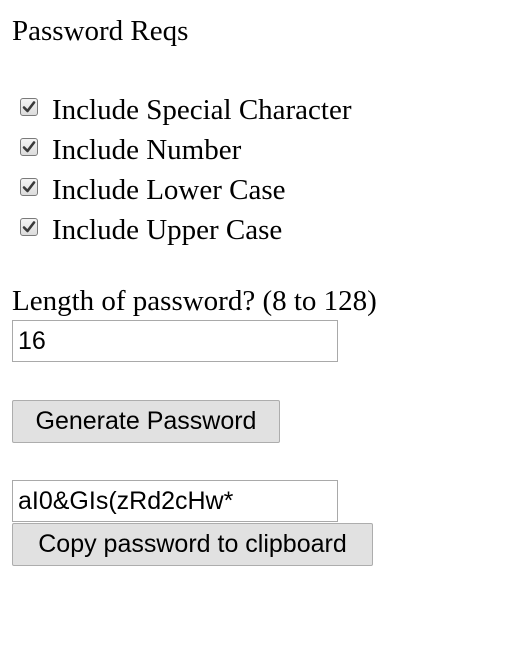 The width and height of the screenshot is (514, 657). Describe the element at coordinates (202, 110) in the screenshot. I see `special-character-label: Include Special Character` at that location.